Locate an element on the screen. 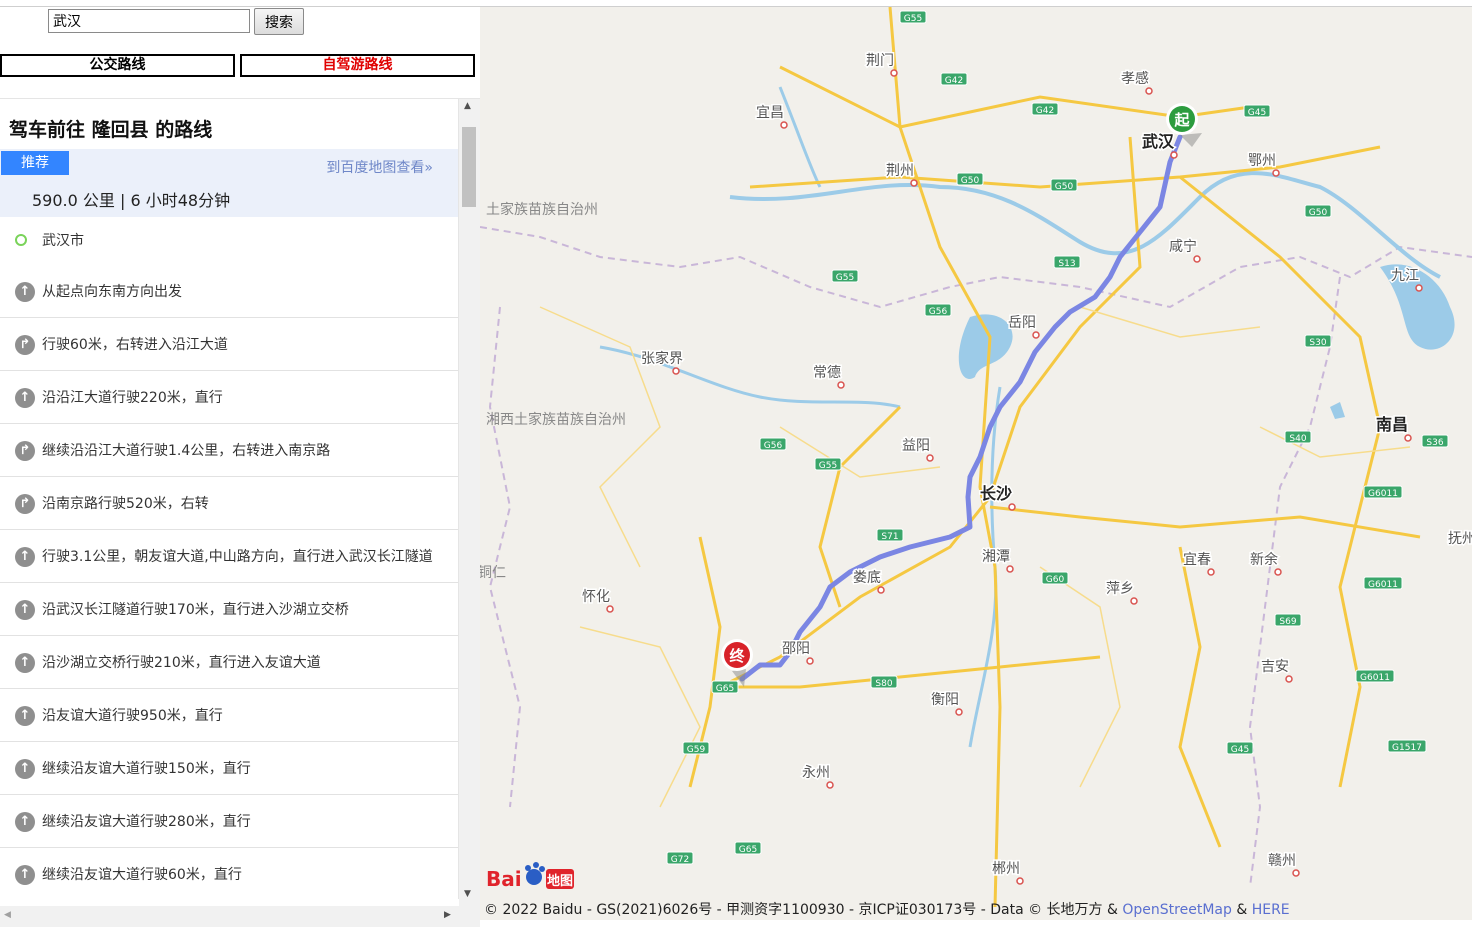 The image size is (1472, 927). region-label: 土家族苗族自治州 is located at coordinates (542, 209).